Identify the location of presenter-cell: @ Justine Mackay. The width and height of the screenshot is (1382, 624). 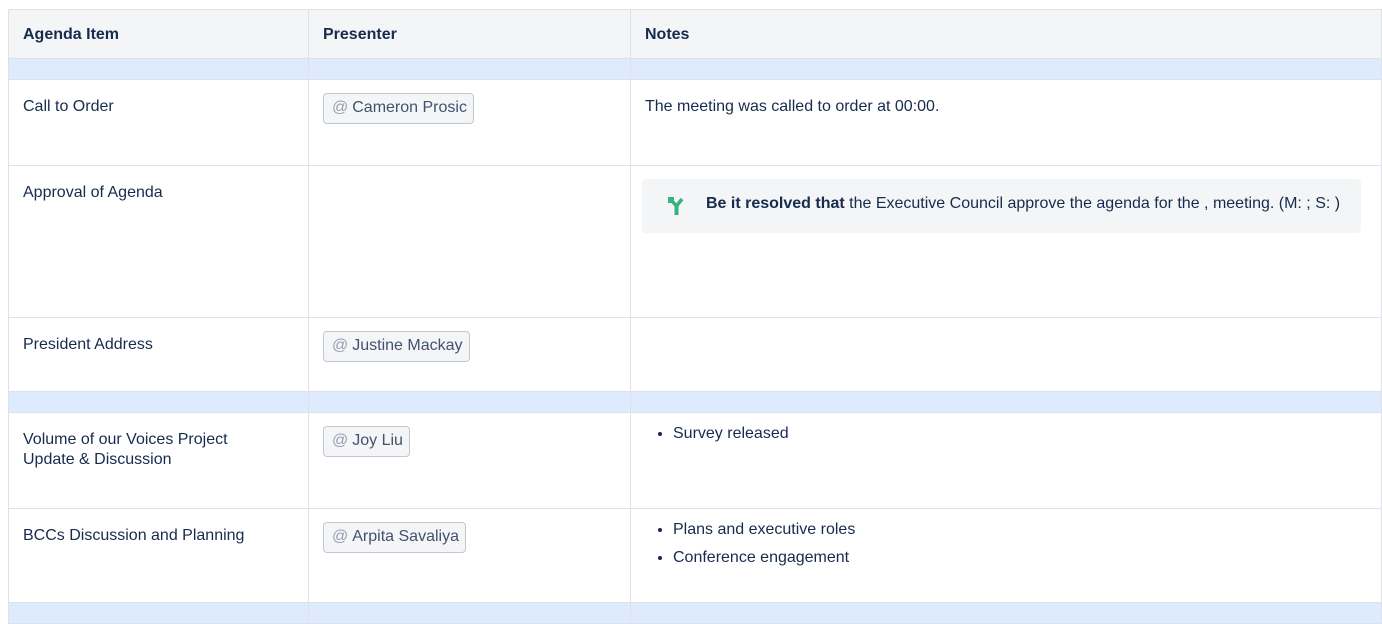
(469, 354).